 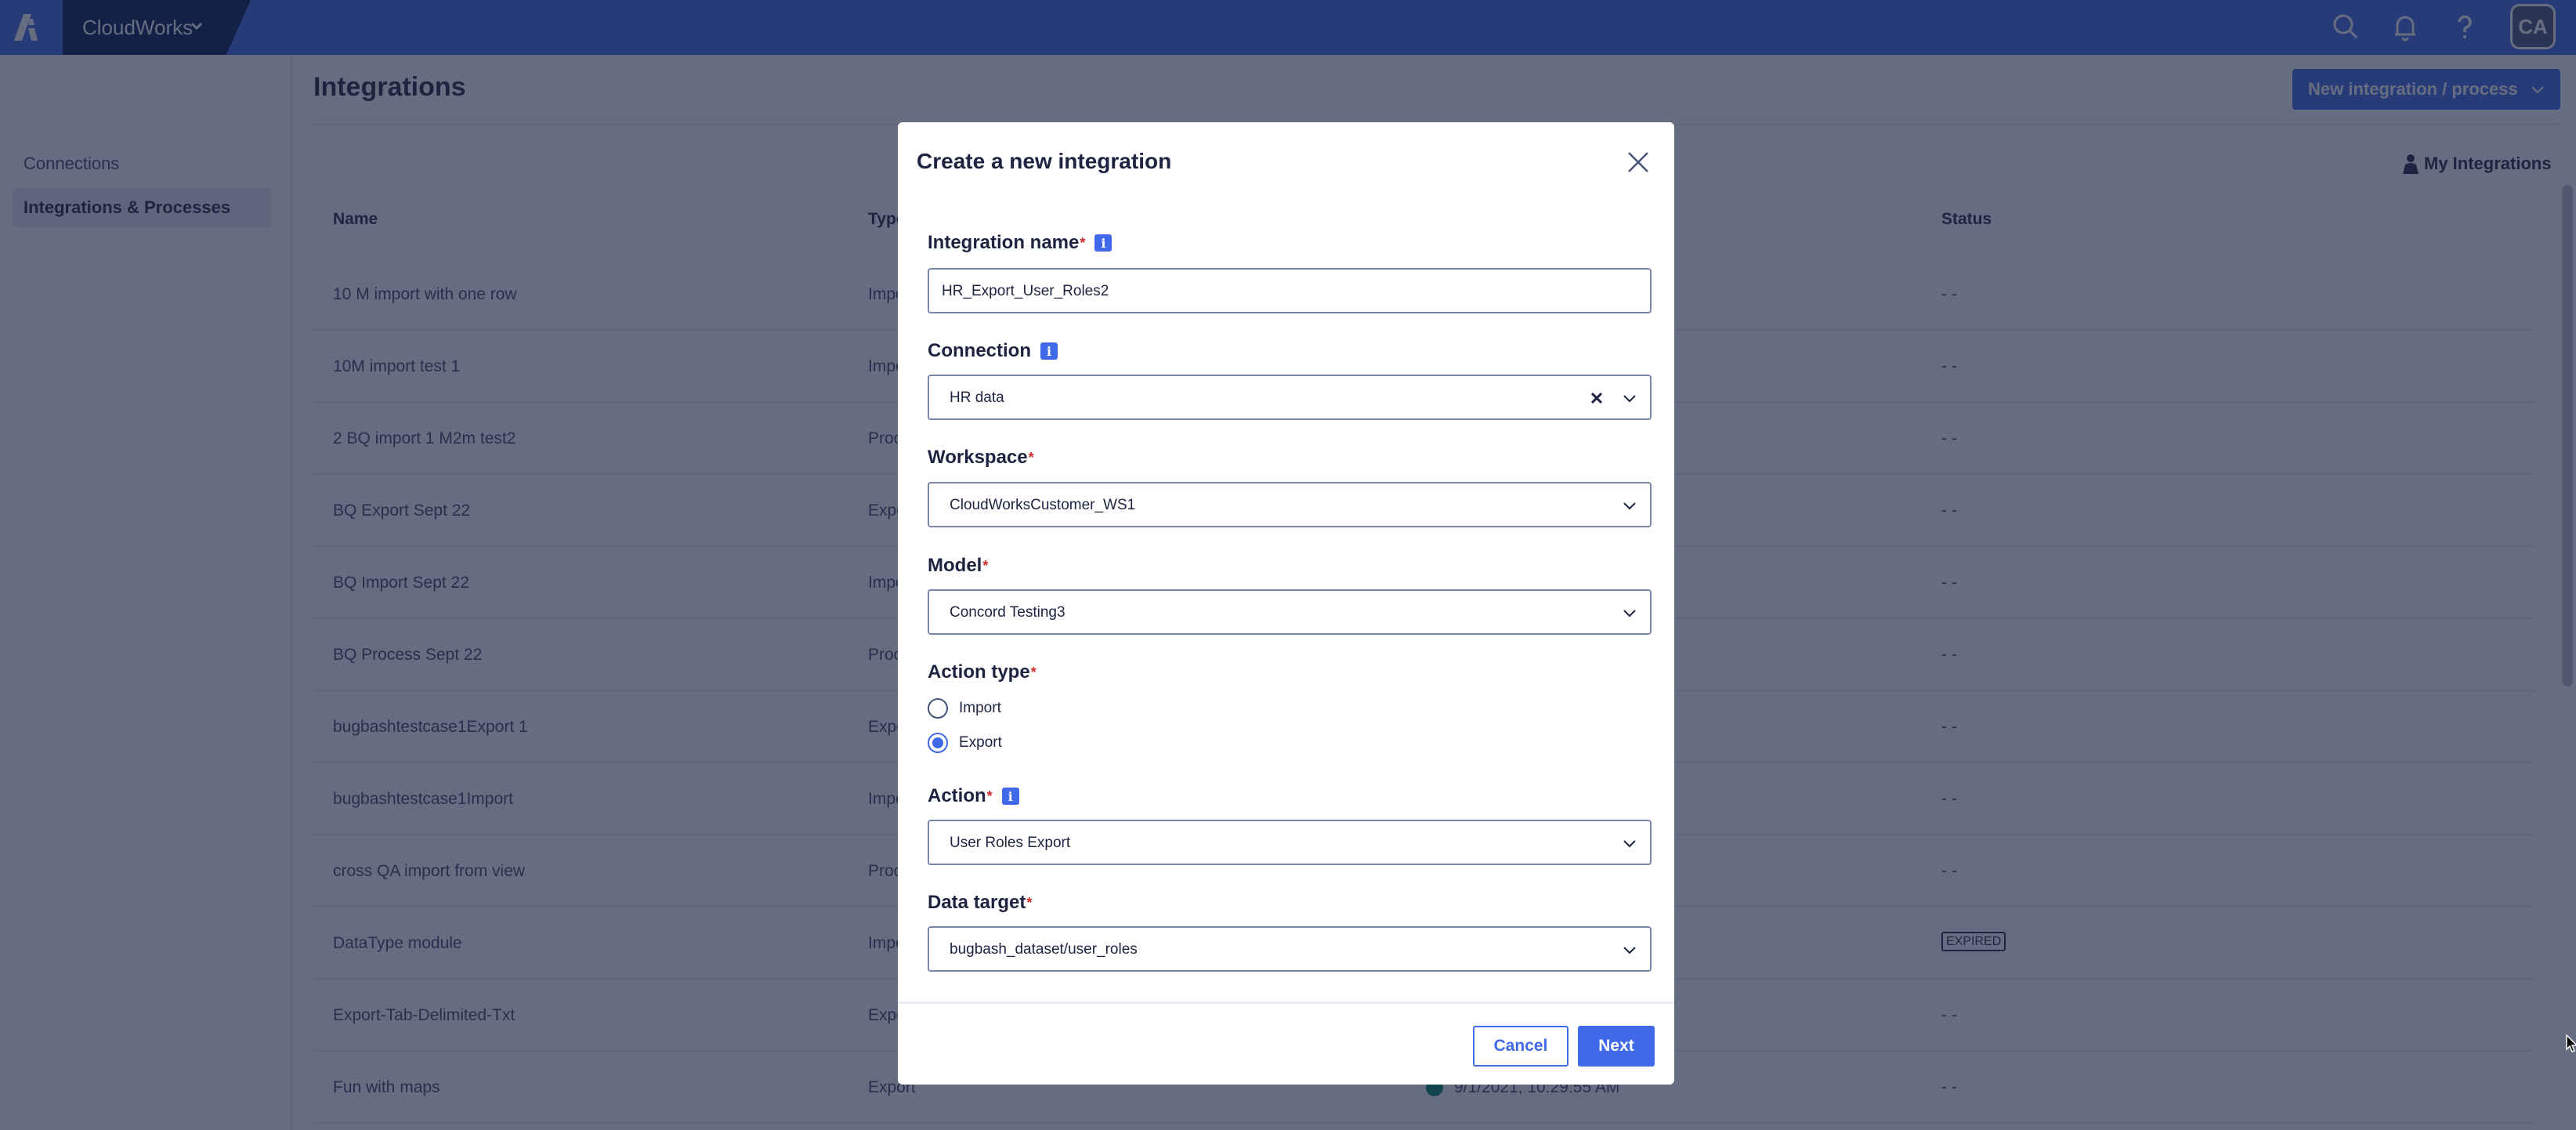 What do you see at coordinates (1290, 504) in the screenshot?
I see `workspace-select: CloudWorksCustomer_WS1` at bounding box center [1290, 504].